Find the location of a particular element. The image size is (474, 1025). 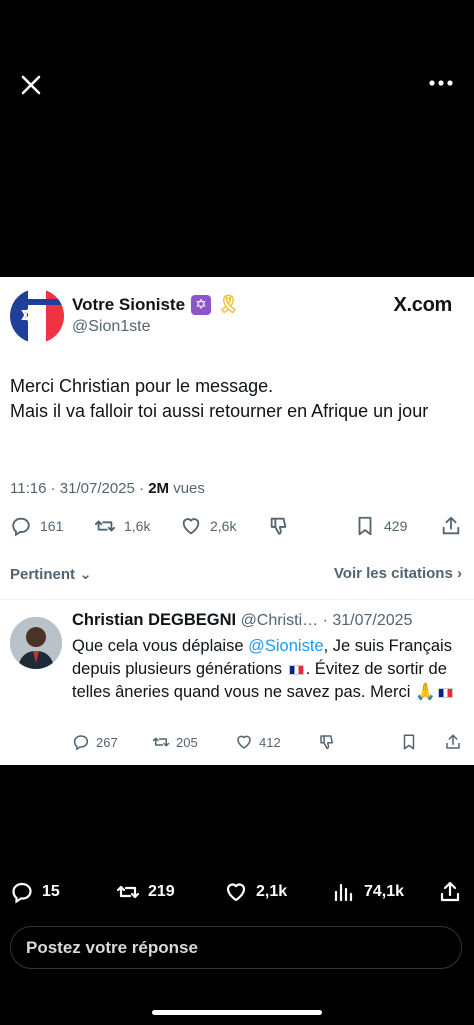

reply-date: 31/07/2025 is located at coordinates (372, 620).